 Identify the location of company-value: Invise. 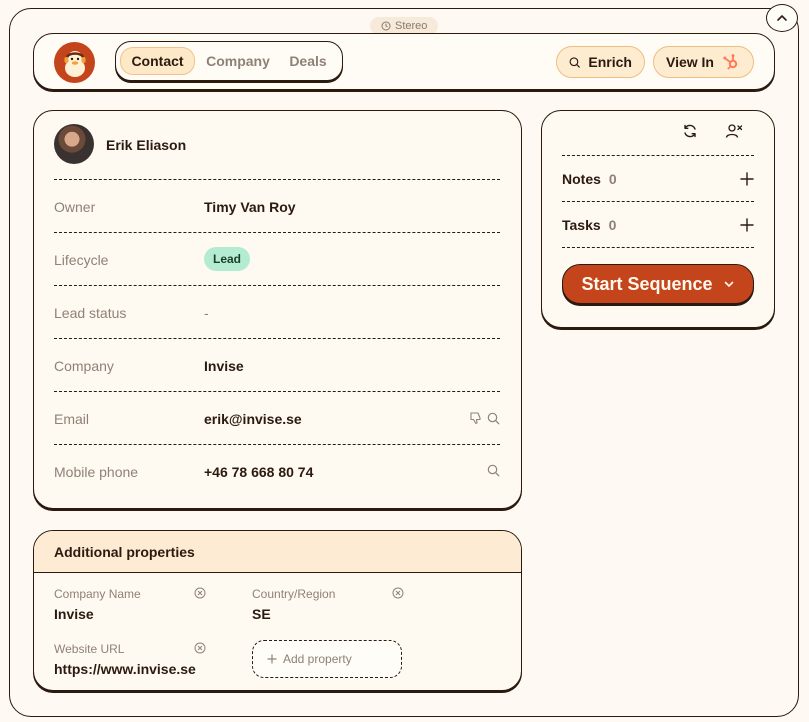
(224, 366).